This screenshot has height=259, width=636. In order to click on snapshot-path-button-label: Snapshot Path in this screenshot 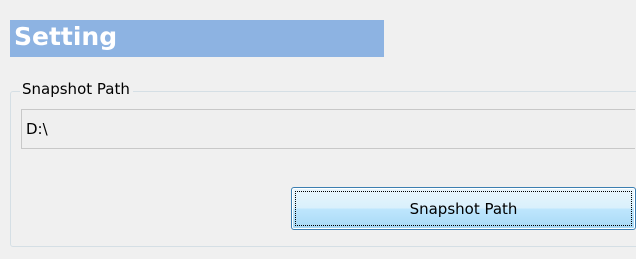, I will do `click(463, 208)`.